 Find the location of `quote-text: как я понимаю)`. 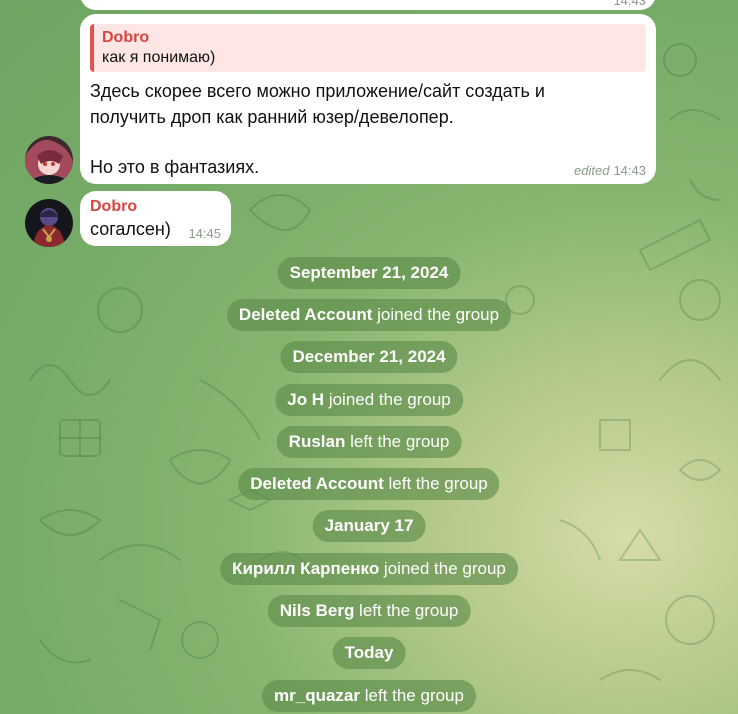

quote-text: как я понимаю) is located at coordinates (159, 57).